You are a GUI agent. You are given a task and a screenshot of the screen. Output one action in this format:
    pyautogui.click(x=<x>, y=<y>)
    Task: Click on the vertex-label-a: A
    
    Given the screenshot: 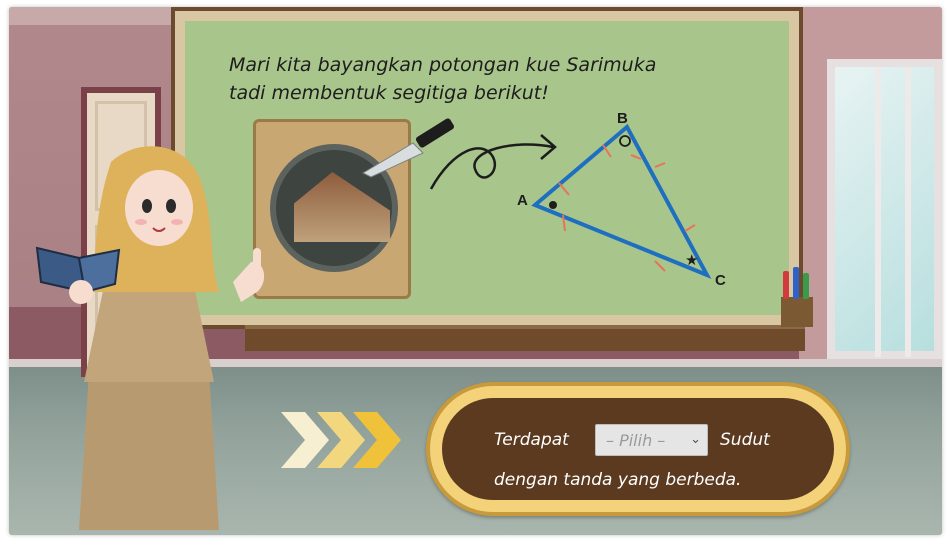 What is the action you would take?
    pyautogui.click(x=522, y=200)
    